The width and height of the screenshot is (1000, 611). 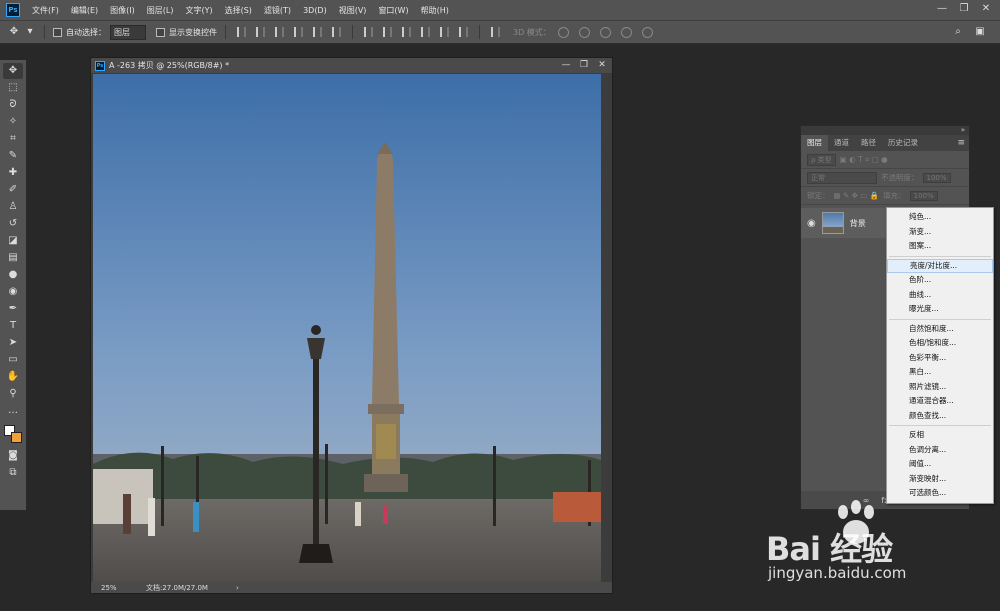 What do you see at coordinates (425, 32) in the screenshot?
I see `distribute-left-icon` at bounding box center [425, 32].